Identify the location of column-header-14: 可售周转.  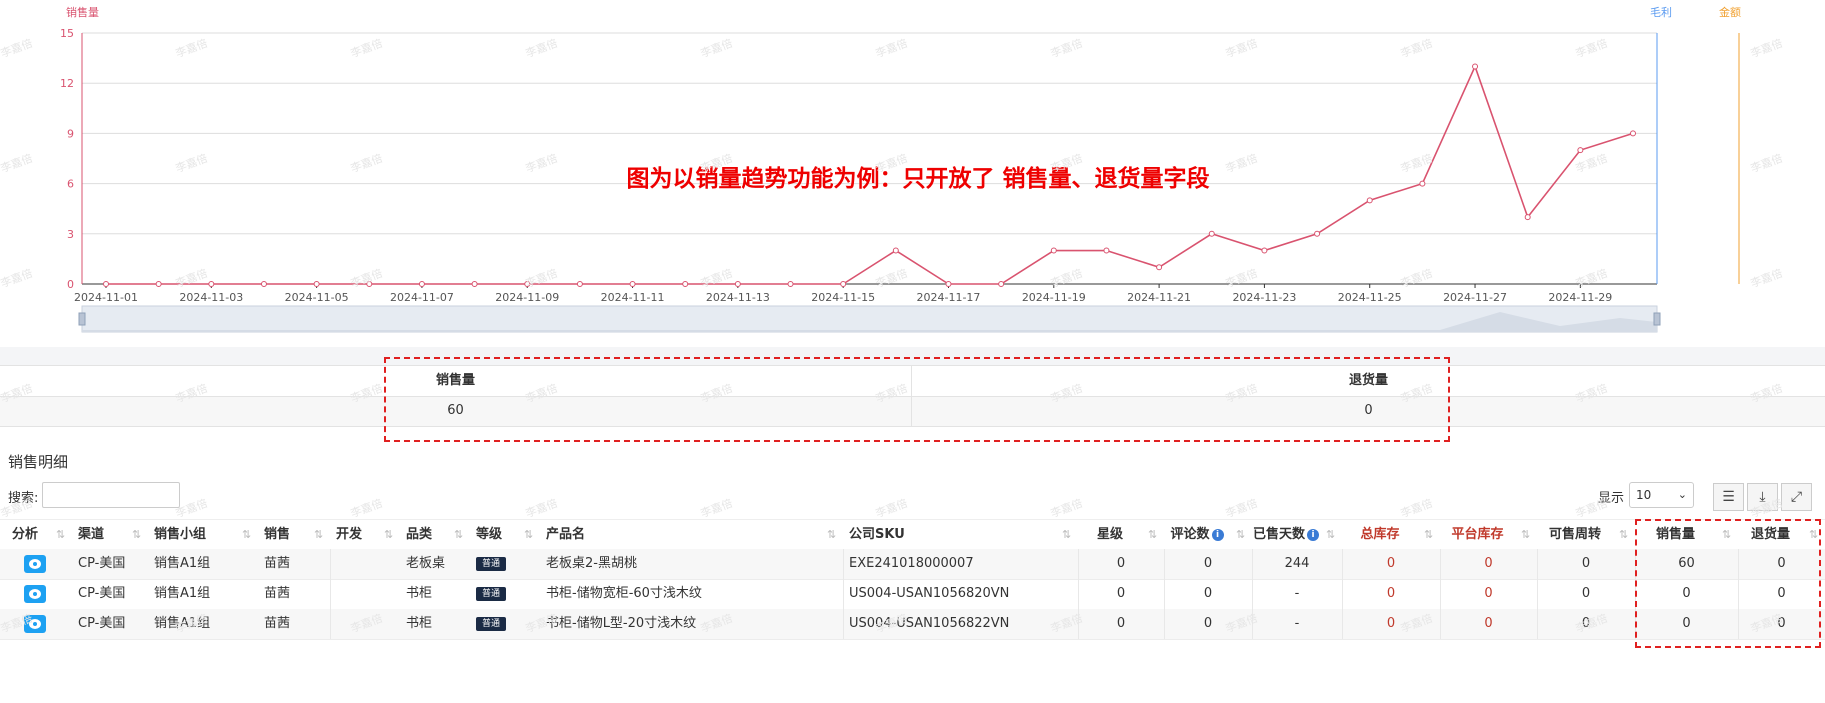
(1575, 535).